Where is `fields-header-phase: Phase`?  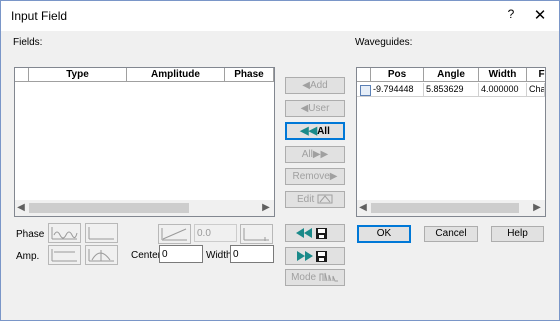 fields-header-phase: Phase is located at coordinates (249, 75).